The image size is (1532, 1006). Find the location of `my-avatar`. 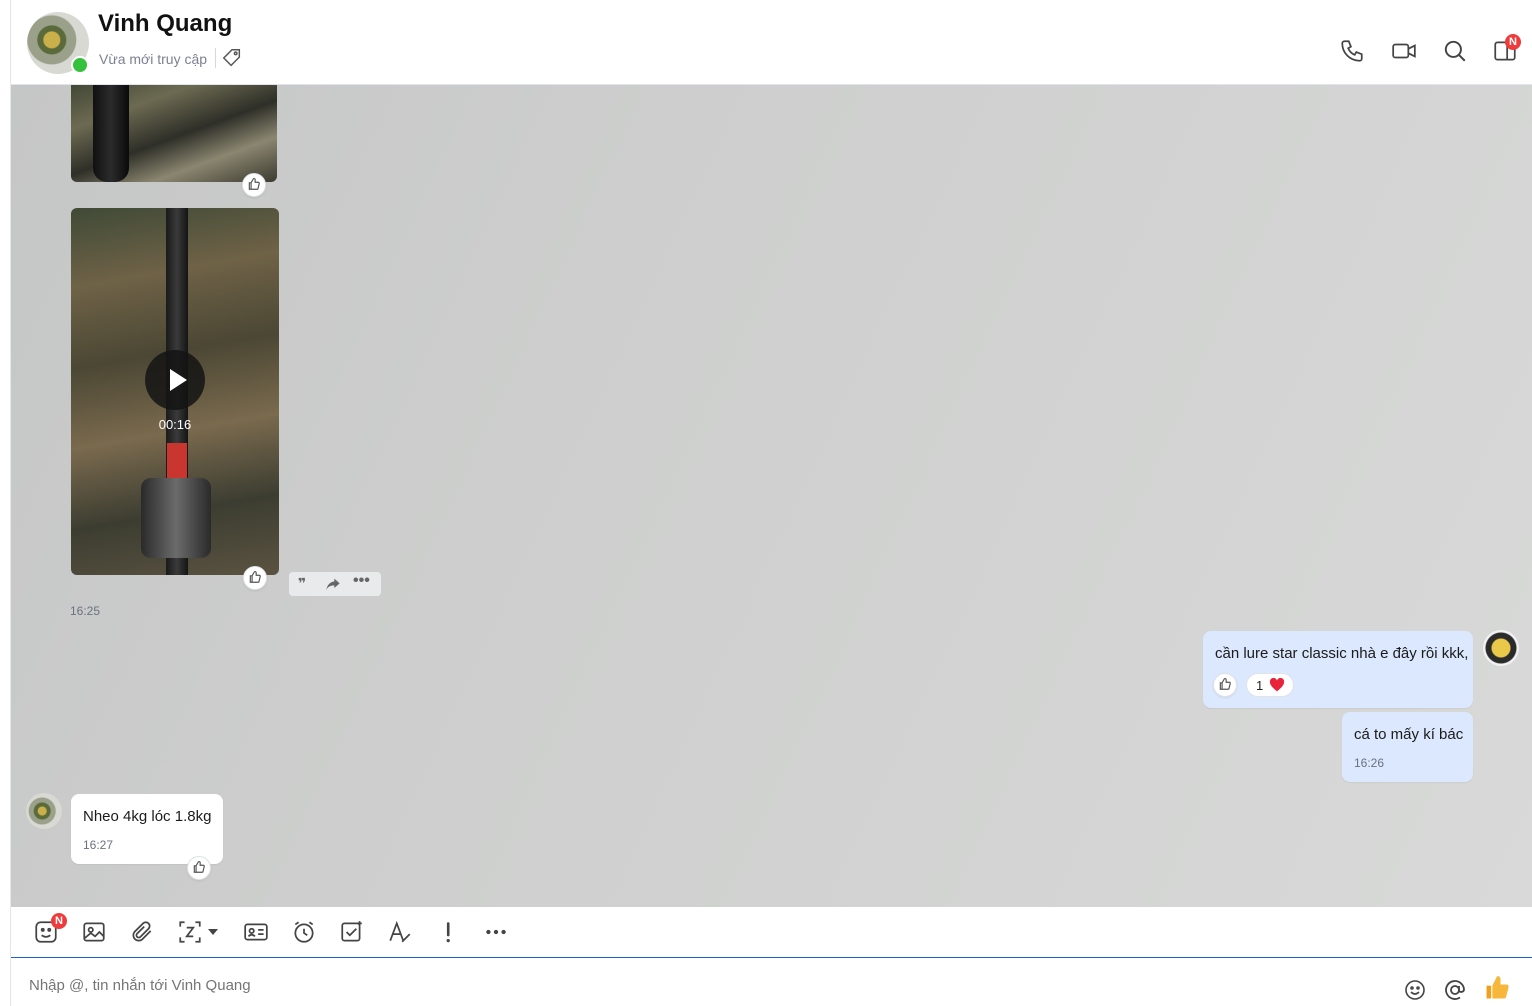

my-avatar is located at coordinates (1501, 648).